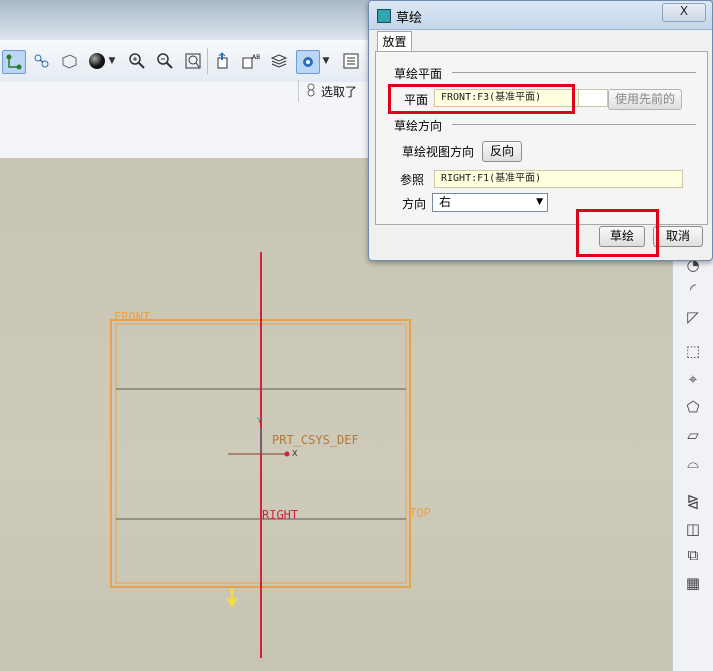 The height and width of the screenshot is (671, 713). Describe the element at coordinates (132, 317) in the screenshot. I see `front-plane-label: FRONT` at that location.